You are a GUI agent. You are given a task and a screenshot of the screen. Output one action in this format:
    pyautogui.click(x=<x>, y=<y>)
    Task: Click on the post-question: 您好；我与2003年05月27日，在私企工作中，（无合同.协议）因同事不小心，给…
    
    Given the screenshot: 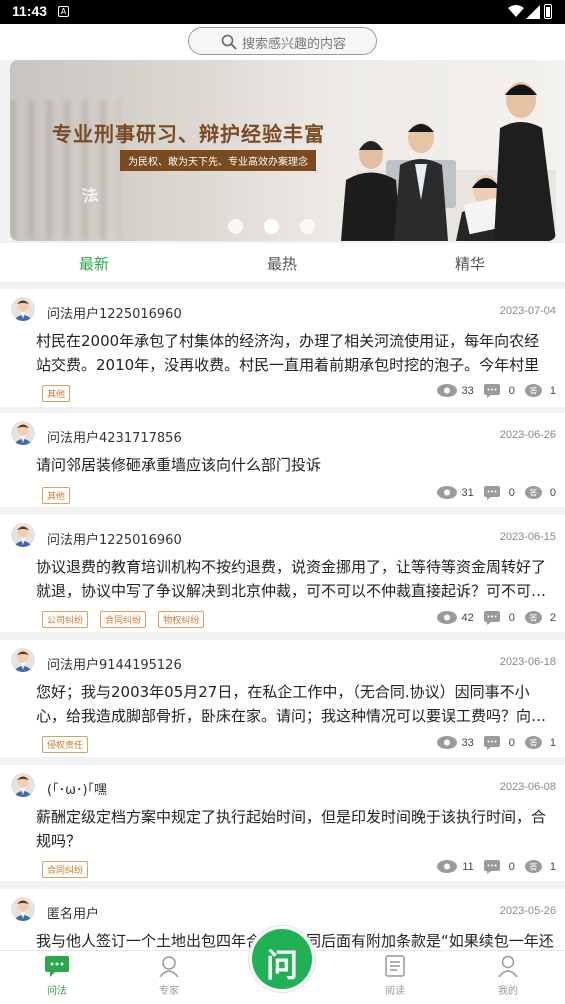 What is the action you would take?
    pyautogui.click(x=293, y=704)
    